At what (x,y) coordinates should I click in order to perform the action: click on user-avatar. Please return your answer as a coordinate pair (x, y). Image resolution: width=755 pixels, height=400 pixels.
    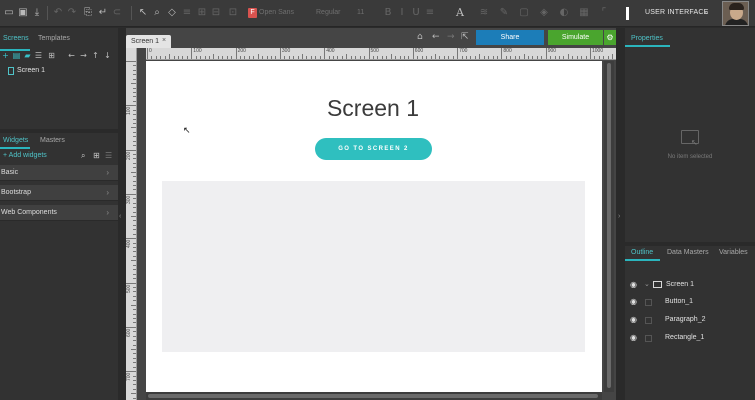
    Looking at the image, I should click on (735, 13).